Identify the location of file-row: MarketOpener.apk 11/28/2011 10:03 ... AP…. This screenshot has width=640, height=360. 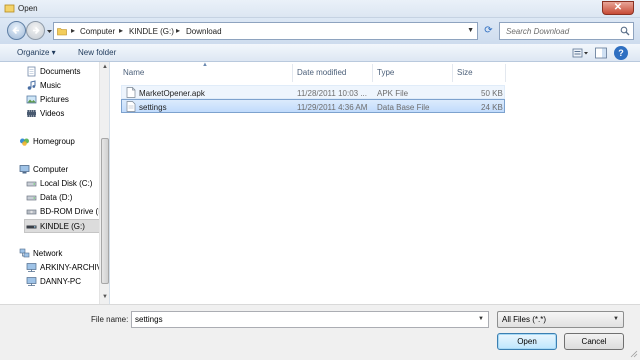
(313, 92).